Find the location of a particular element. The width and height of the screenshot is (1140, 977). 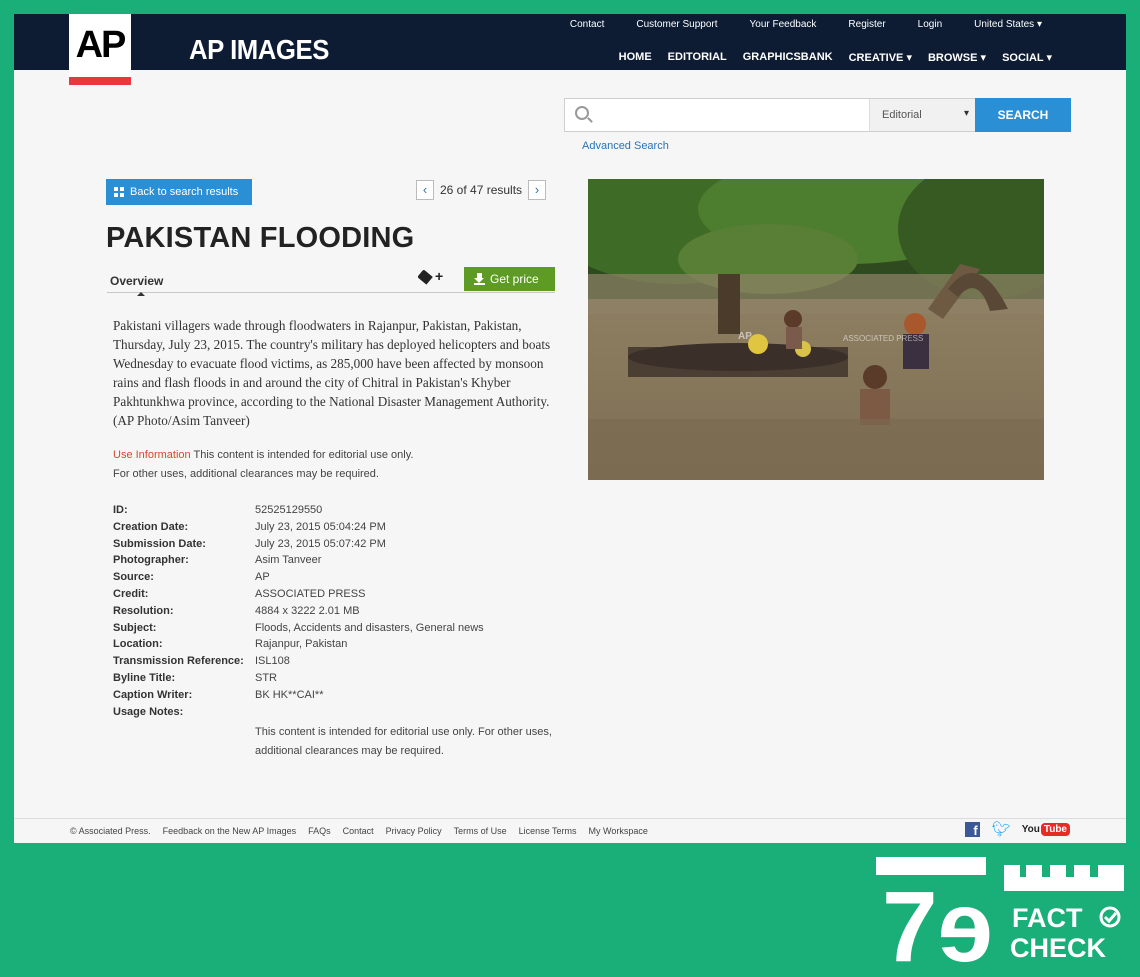

metadata-row: Location: Rajanpur, Pakistan is located at coordinates (333, 644).